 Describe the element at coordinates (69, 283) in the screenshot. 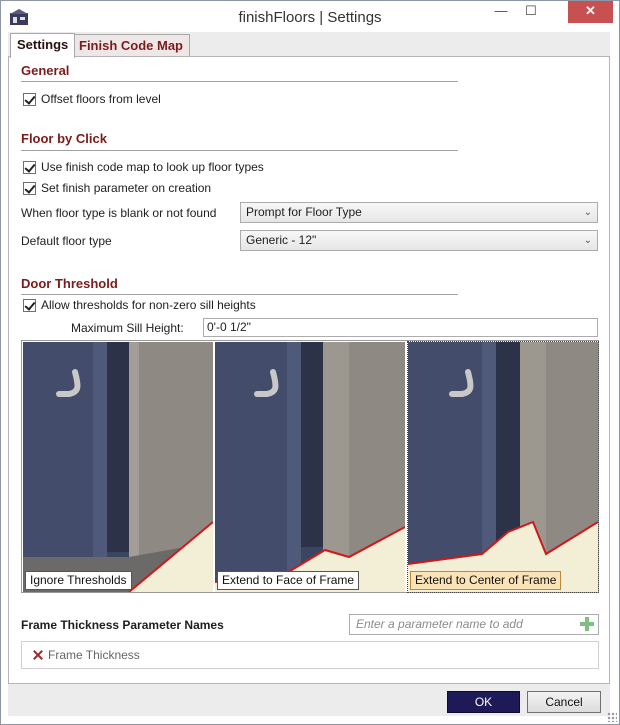

I see `section-title-door-threshold: Door Threshold` at that location.